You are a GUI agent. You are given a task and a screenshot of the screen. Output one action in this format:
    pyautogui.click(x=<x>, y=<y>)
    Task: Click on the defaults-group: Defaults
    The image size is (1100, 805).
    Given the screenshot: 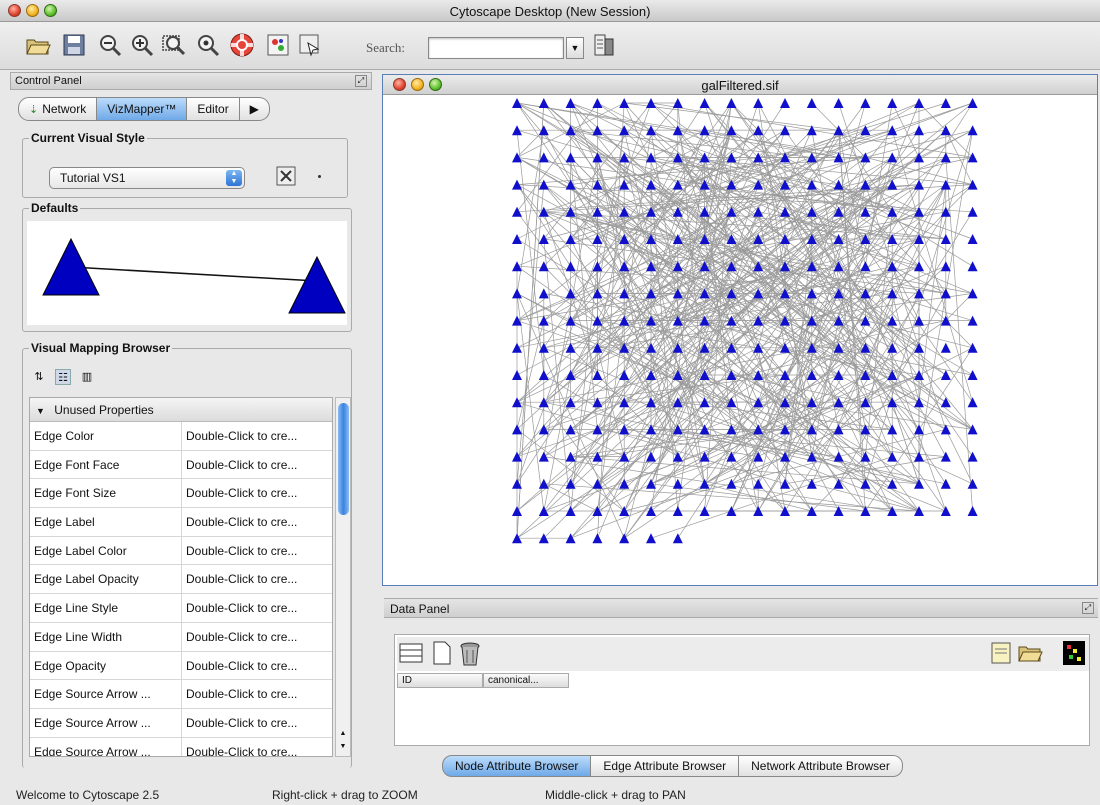 What is the action you would take?
    pyautogui.click(x=187, y=266)
    